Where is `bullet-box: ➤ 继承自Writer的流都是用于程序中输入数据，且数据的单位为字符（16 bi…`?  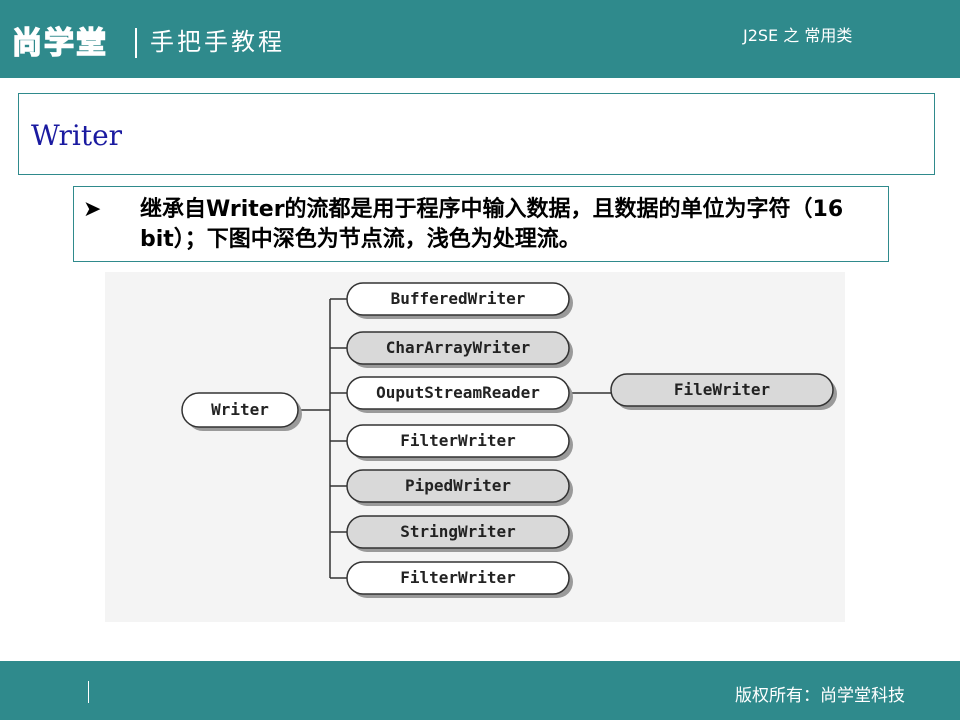 bullet-box: ➤ 继承自Writer的流都是用于程序中输入数据，且数据的单位为字符（16 bi… is located at coordinates (481, 224).